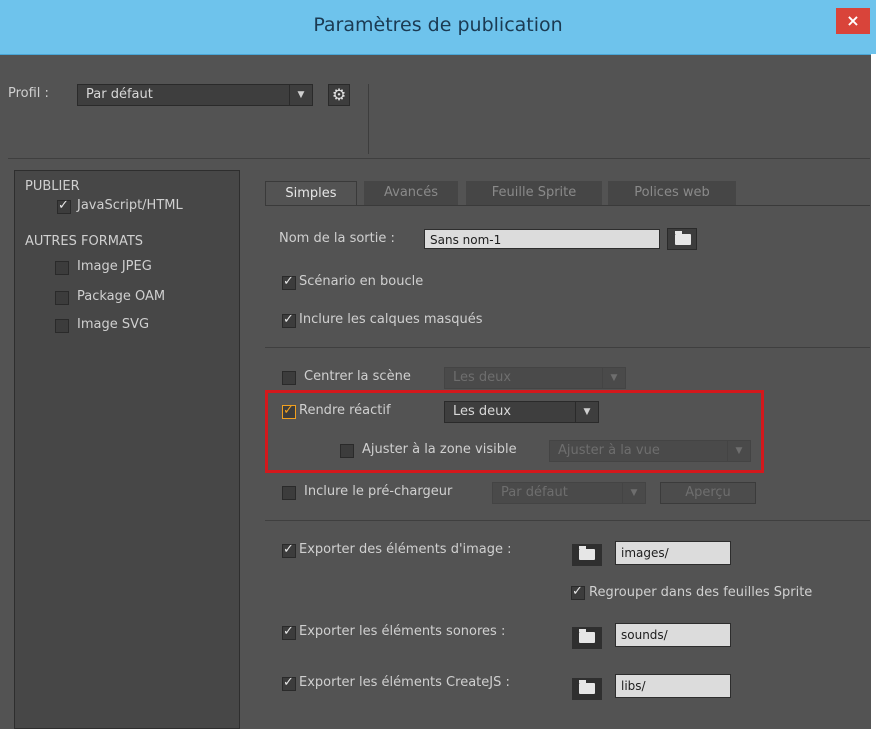 The width and height of the screenshot is (876, 729). Describe the element at coordinates (121, 296) in the screenshot. I see `package-oam-label: Package OAM` at that location.